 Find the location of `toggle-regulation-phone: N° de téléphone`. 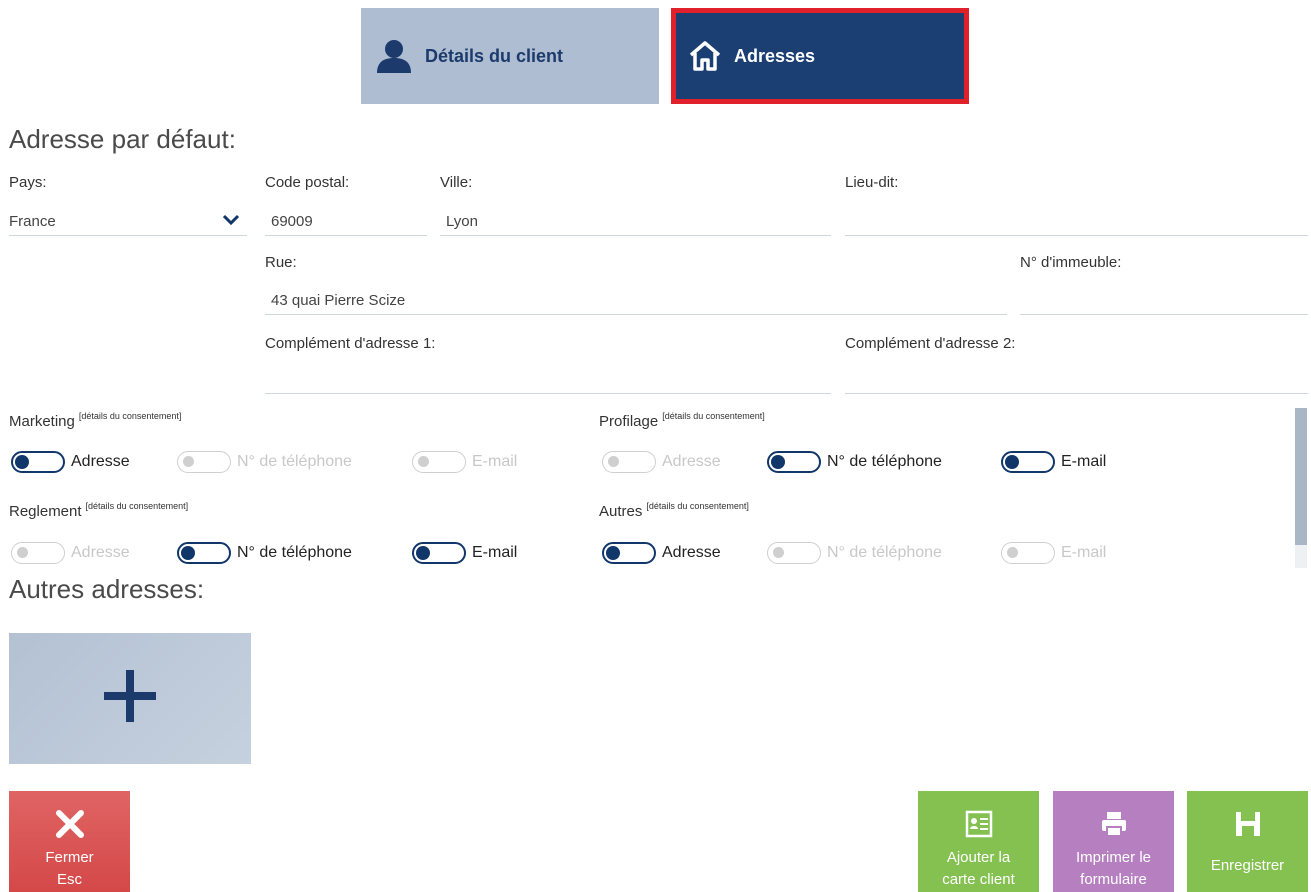

toggle-regulation-phone: N° de téléphone is located at coordinates (264, 553).